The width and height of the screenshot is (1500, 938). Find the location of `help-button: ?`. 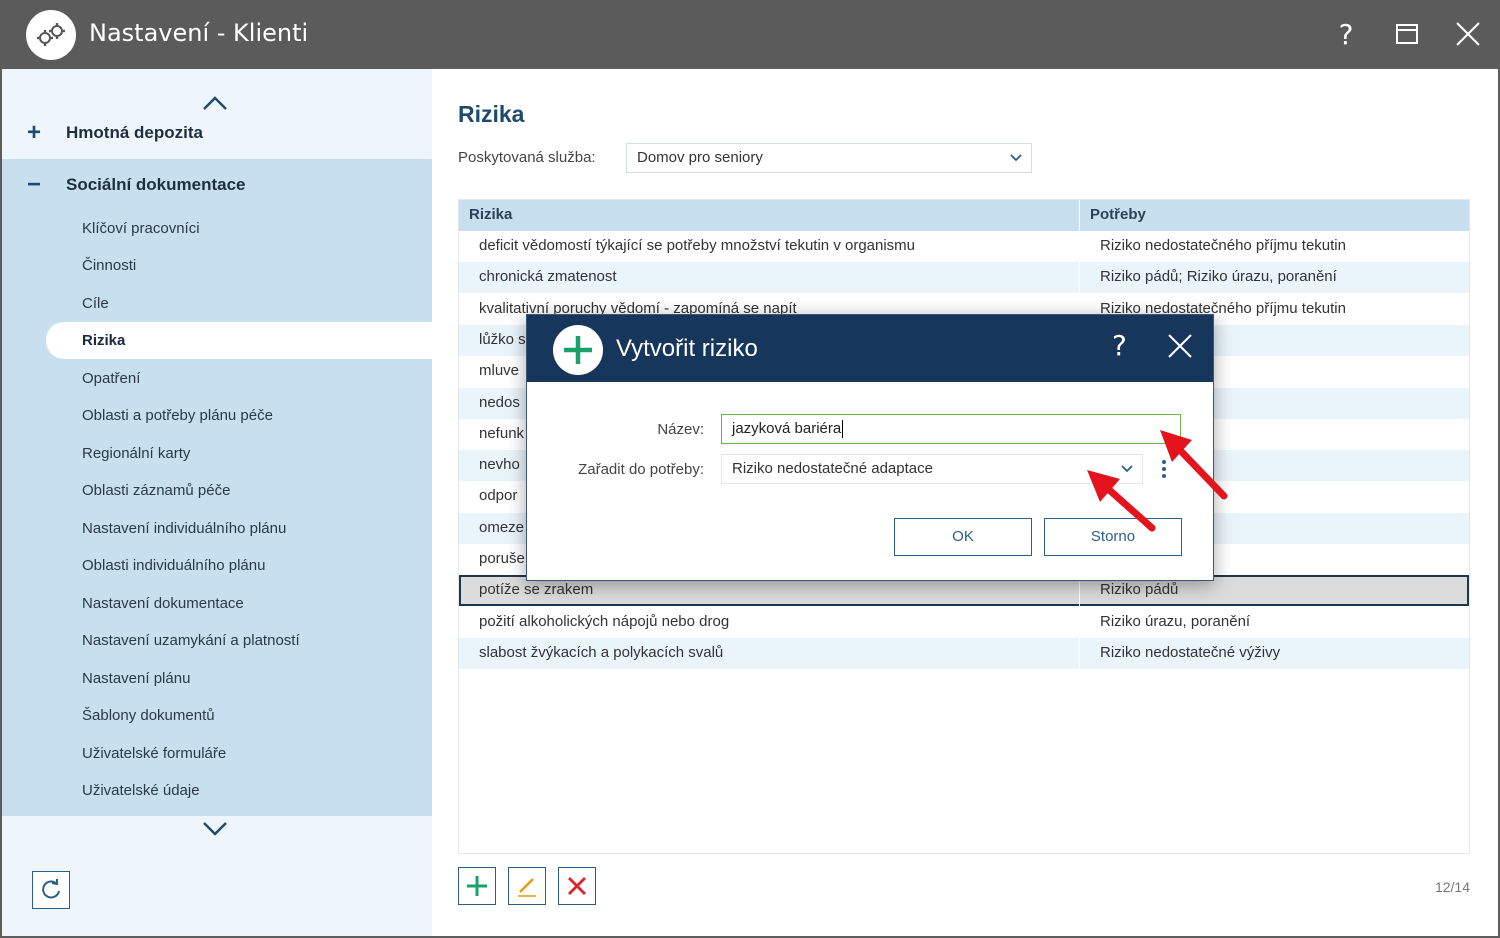

help-button: ? is located at coordinates (1346, 34).